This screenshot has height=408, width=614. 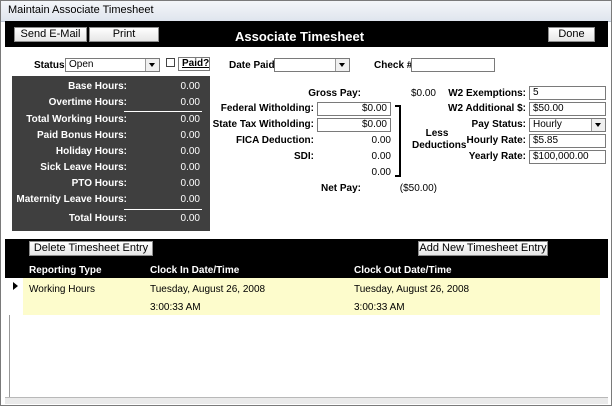 I want to click on w2-exemptions-input: 5, so click(x=567, y=93).